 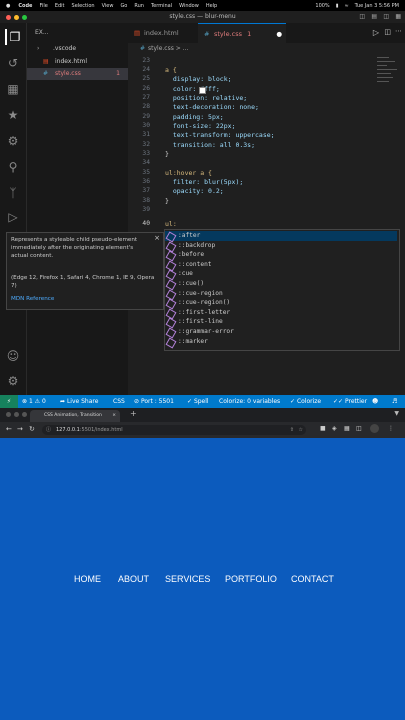 I want to click on close-icon: ×, so click(x=157, y=238).